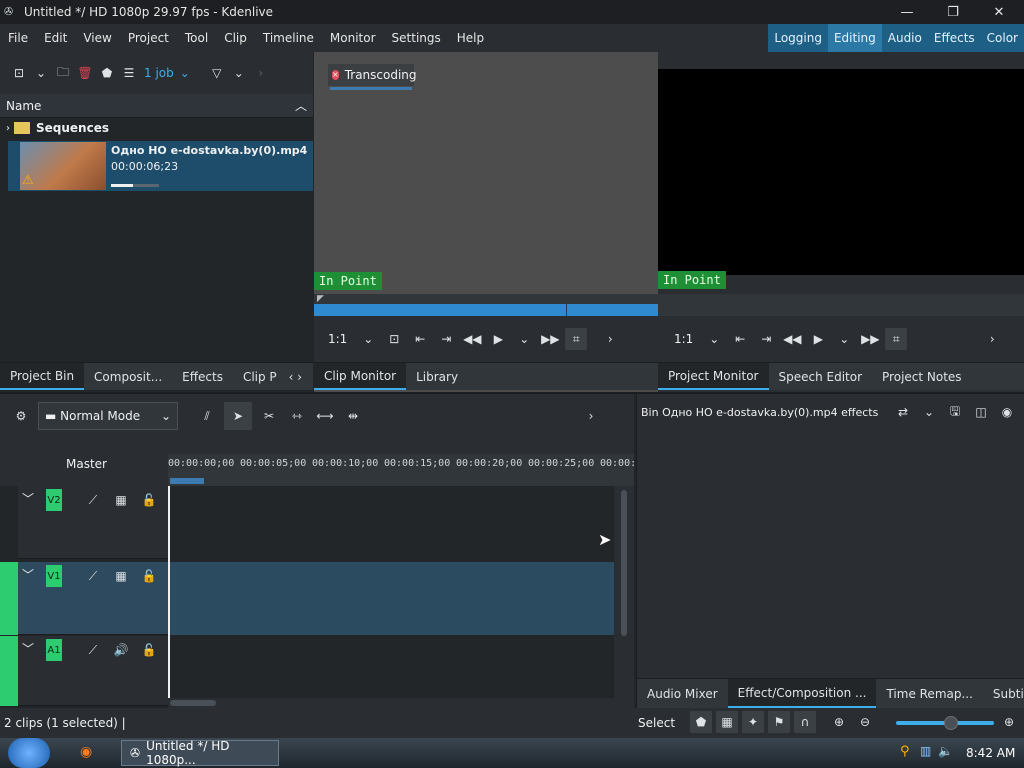  Describe the element at coordinates (821, 376) in the screenshot. I see `tab-speech-editor: Speech Editor` at that location.